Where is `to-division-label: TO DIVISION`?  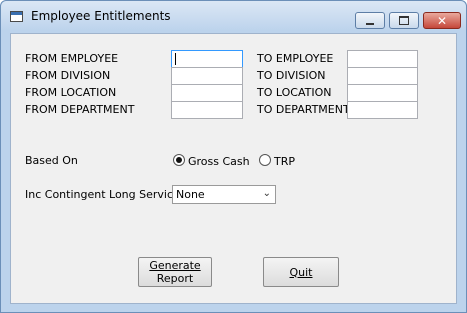 to-division-label: TO DIVISION is located at coordinates (291, 75).